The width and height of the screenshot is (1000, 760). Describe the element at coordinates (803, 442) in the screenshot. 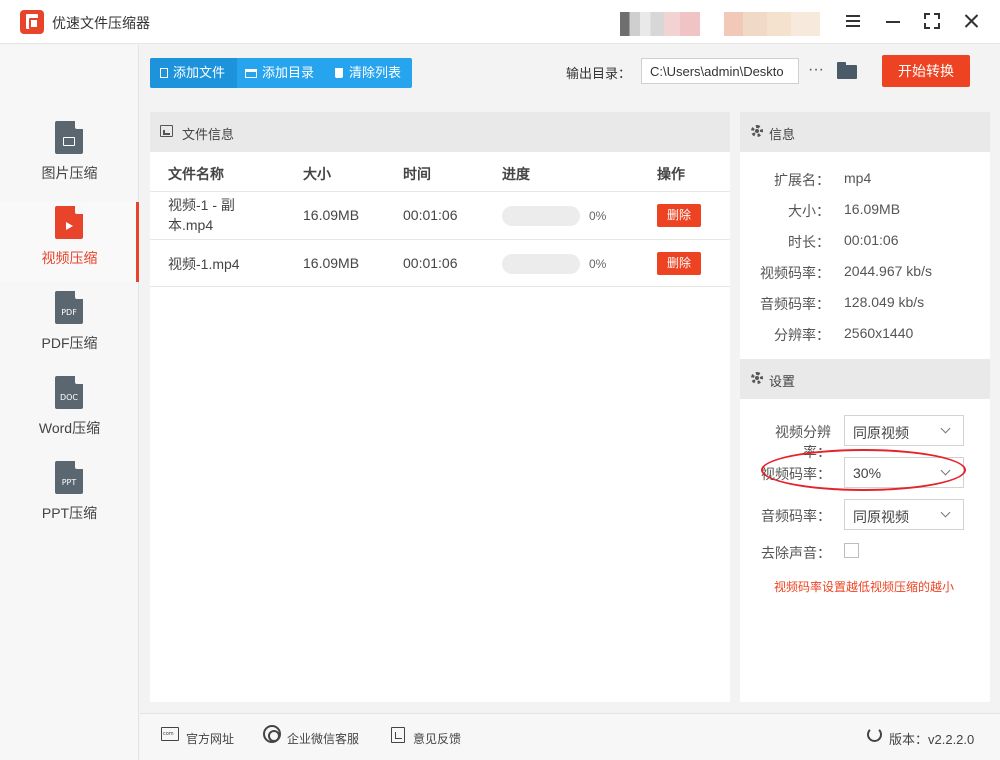

I see `video-resolution-label: 视频分辨率：` at that location.